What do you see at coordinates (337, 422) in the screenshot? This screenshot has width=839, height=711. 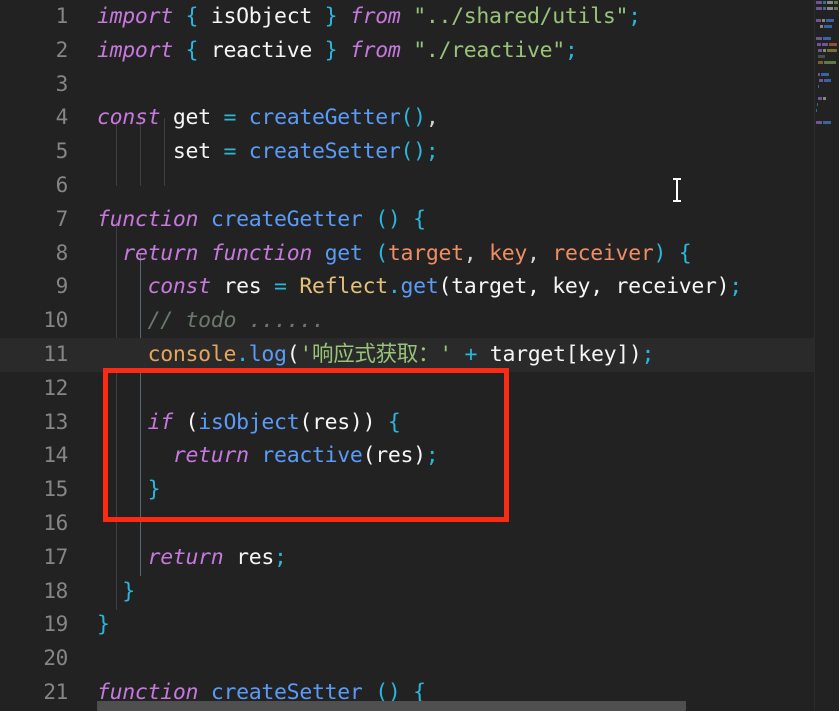 I see `code-token: (res))` at bounding box center [337, 422].